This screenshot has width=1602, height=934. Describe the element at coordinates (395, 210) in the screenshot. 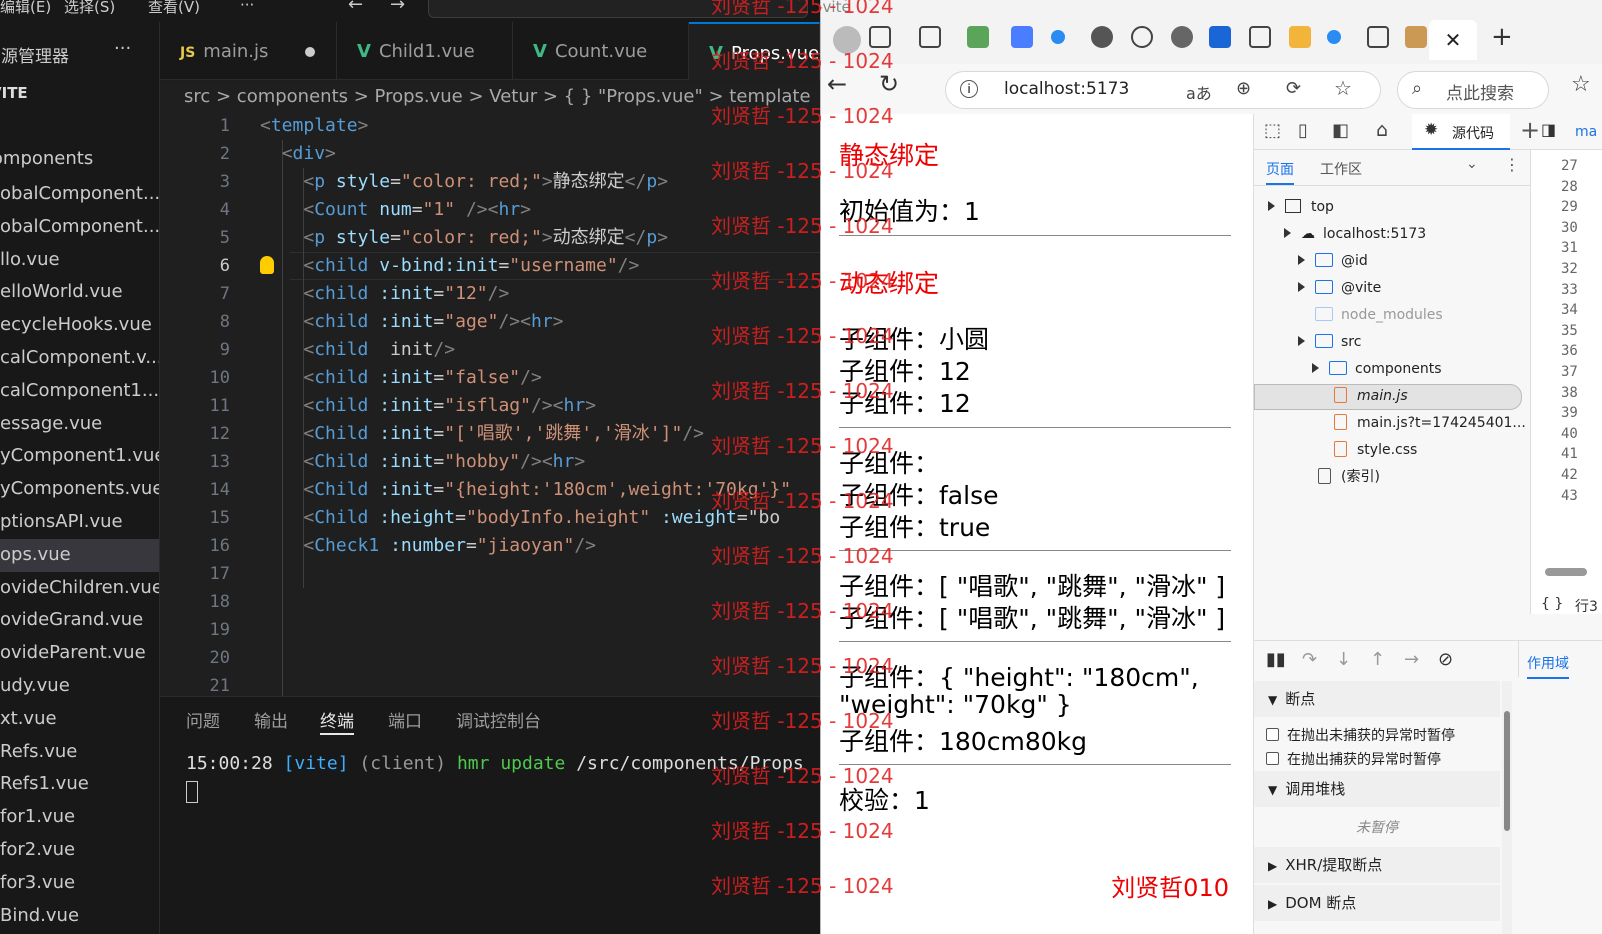

I see `code-line: <Count num="1" /><hr>` at that location.